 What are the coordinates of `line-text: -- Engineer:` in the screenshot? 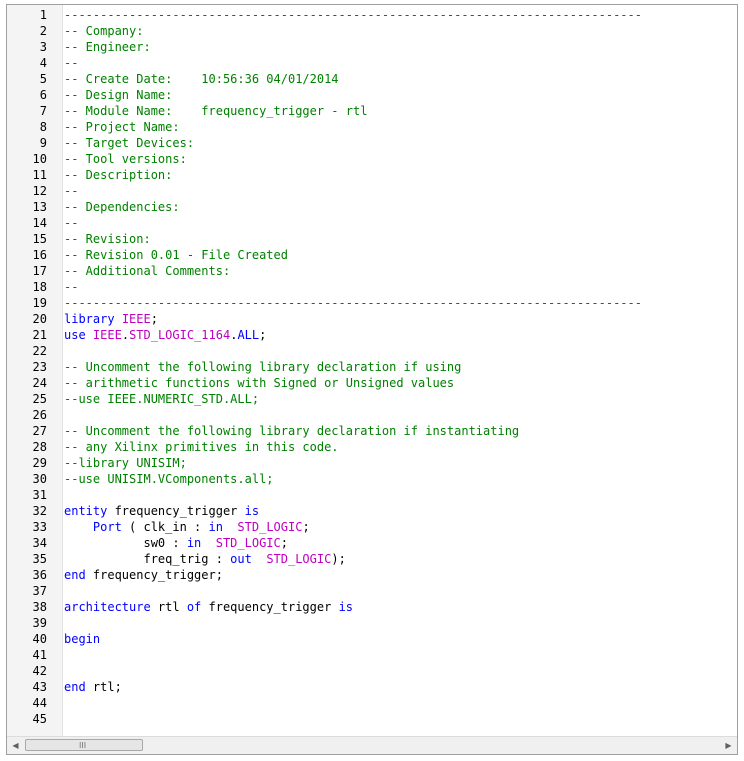 It's located at (107, 47).